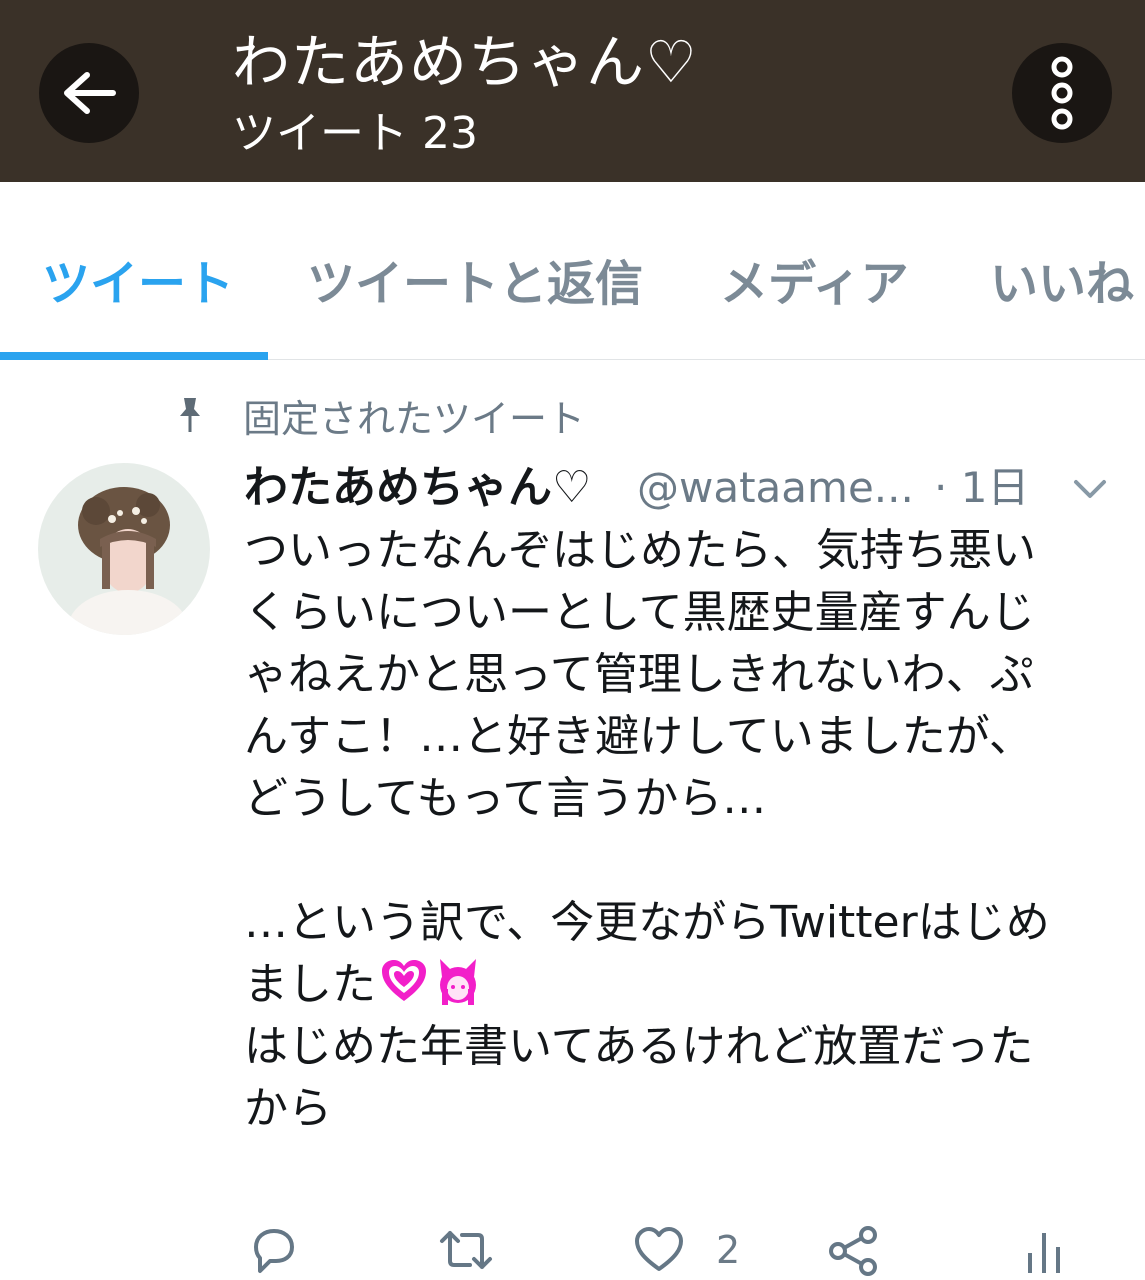  I want to click on tweet-header: わたあめちゃん♡ @wataame... · 1日, so click(684, 488).